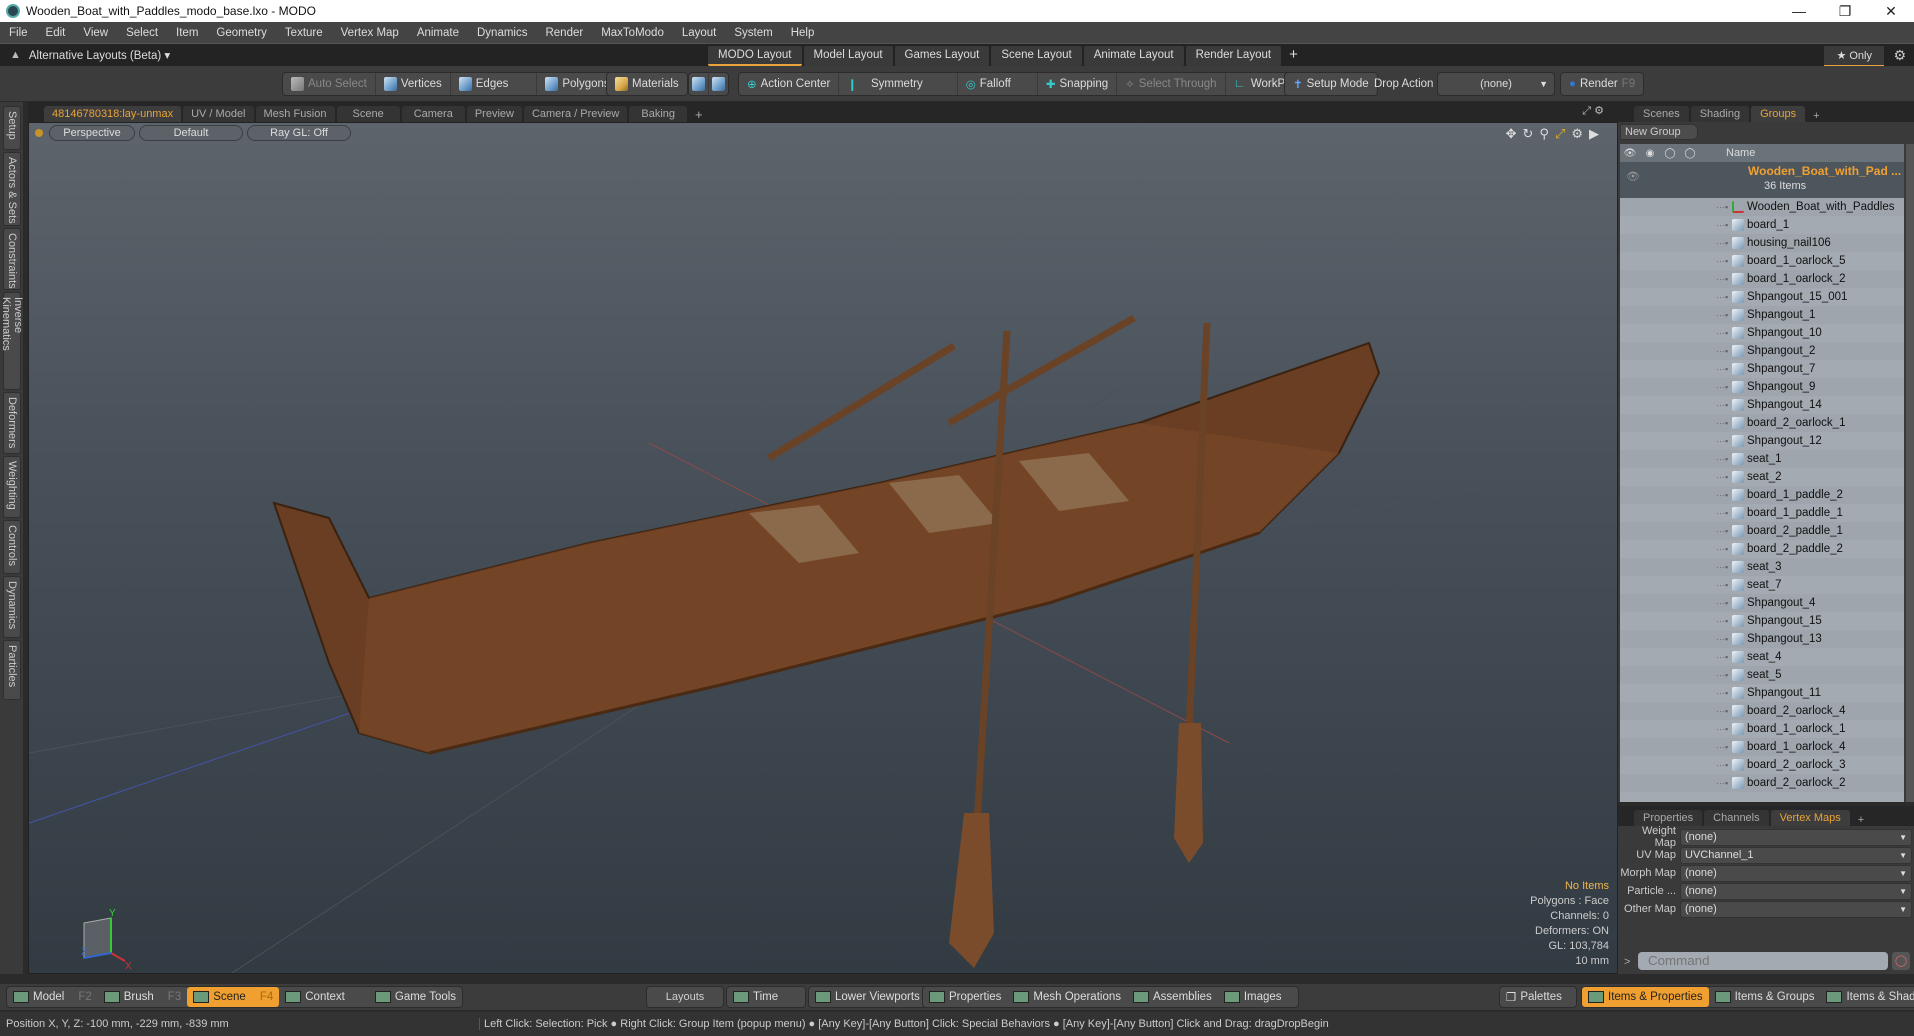 The height and width of the screenshot is (1036, 1914). I want to click on list-item: ···▪ board_1_paddle_1, so click(1762, 513).